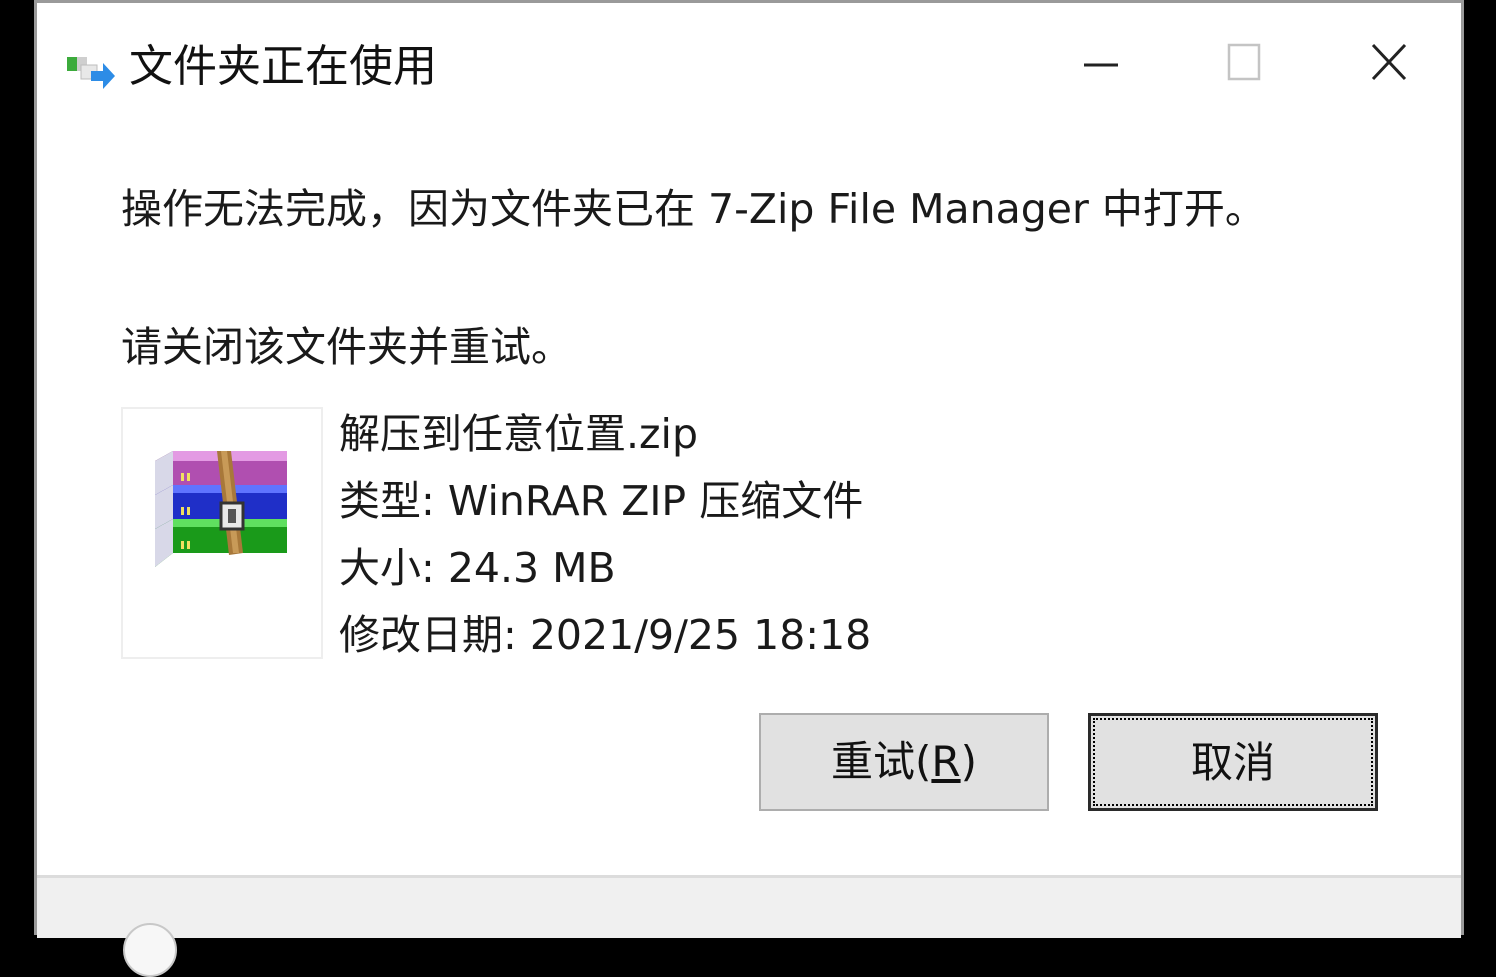 Image resolution: width=1496 pixels, height=977 pixels. Describe the element at coordinates (1244, 62) in the screenshot. I see `maximize-icon` at that location.